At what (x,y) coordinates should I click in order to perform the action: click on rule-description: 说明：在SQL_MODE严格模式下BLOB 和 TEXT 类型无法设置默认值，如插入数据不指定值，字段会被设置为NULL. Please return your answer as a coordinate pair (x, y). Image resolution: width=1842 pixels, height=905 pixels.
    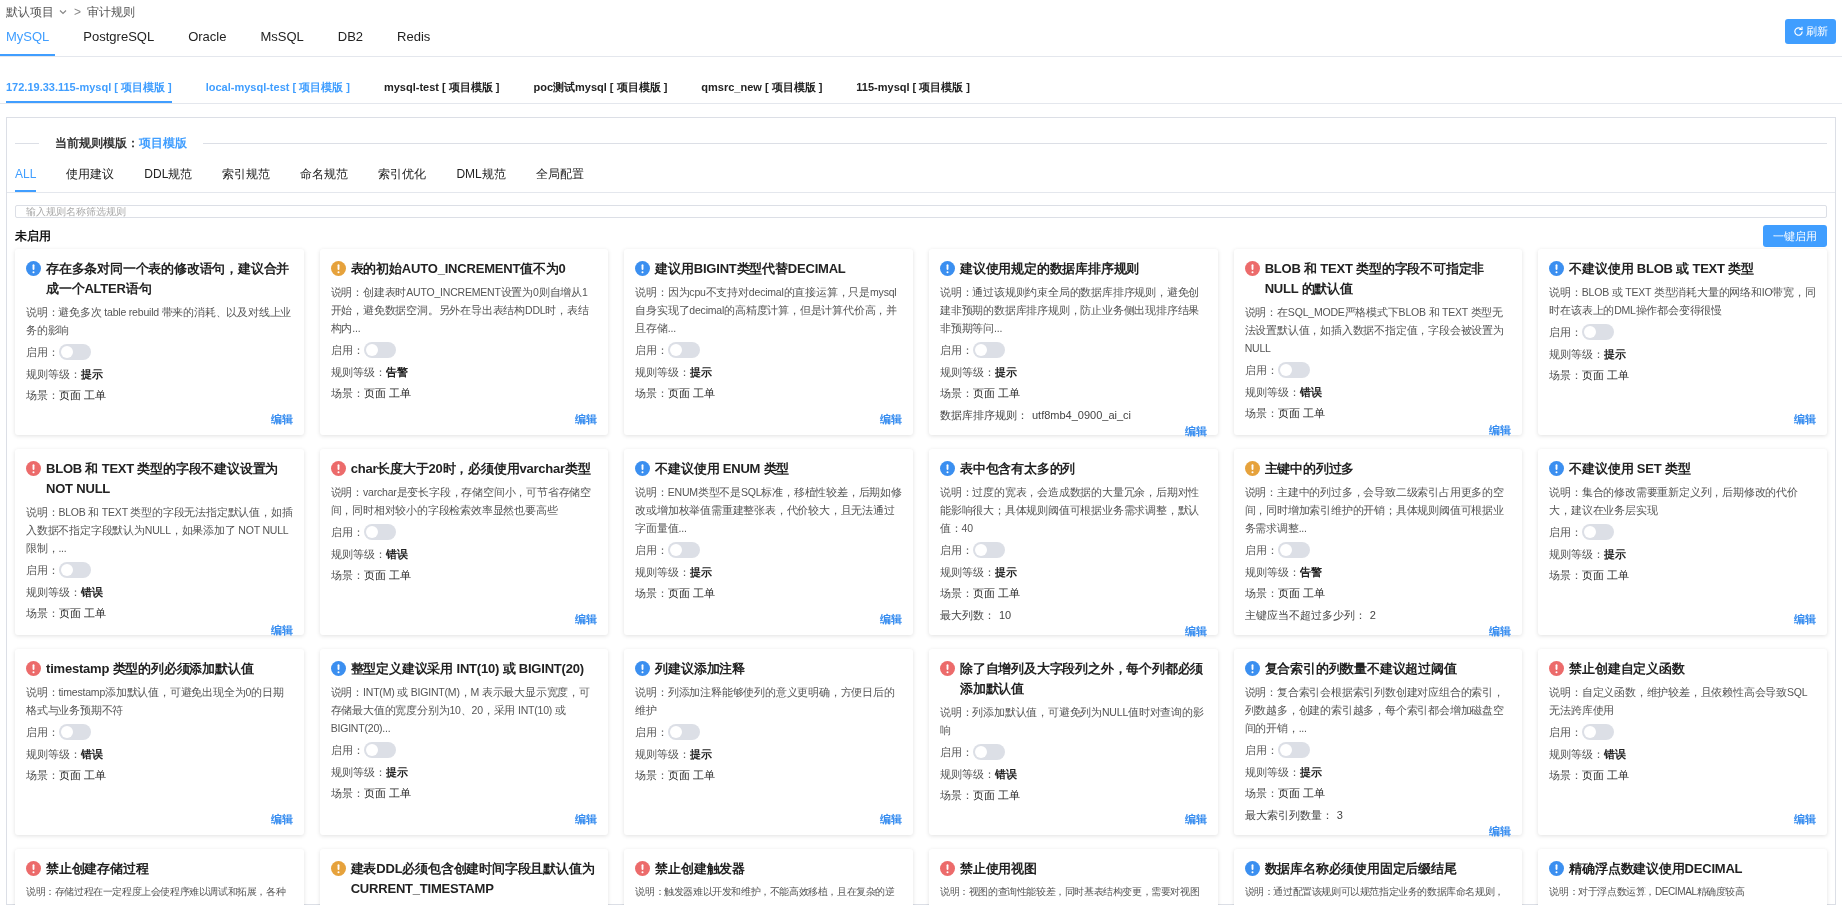
    Looking at the image, I should click on (1374, 330).